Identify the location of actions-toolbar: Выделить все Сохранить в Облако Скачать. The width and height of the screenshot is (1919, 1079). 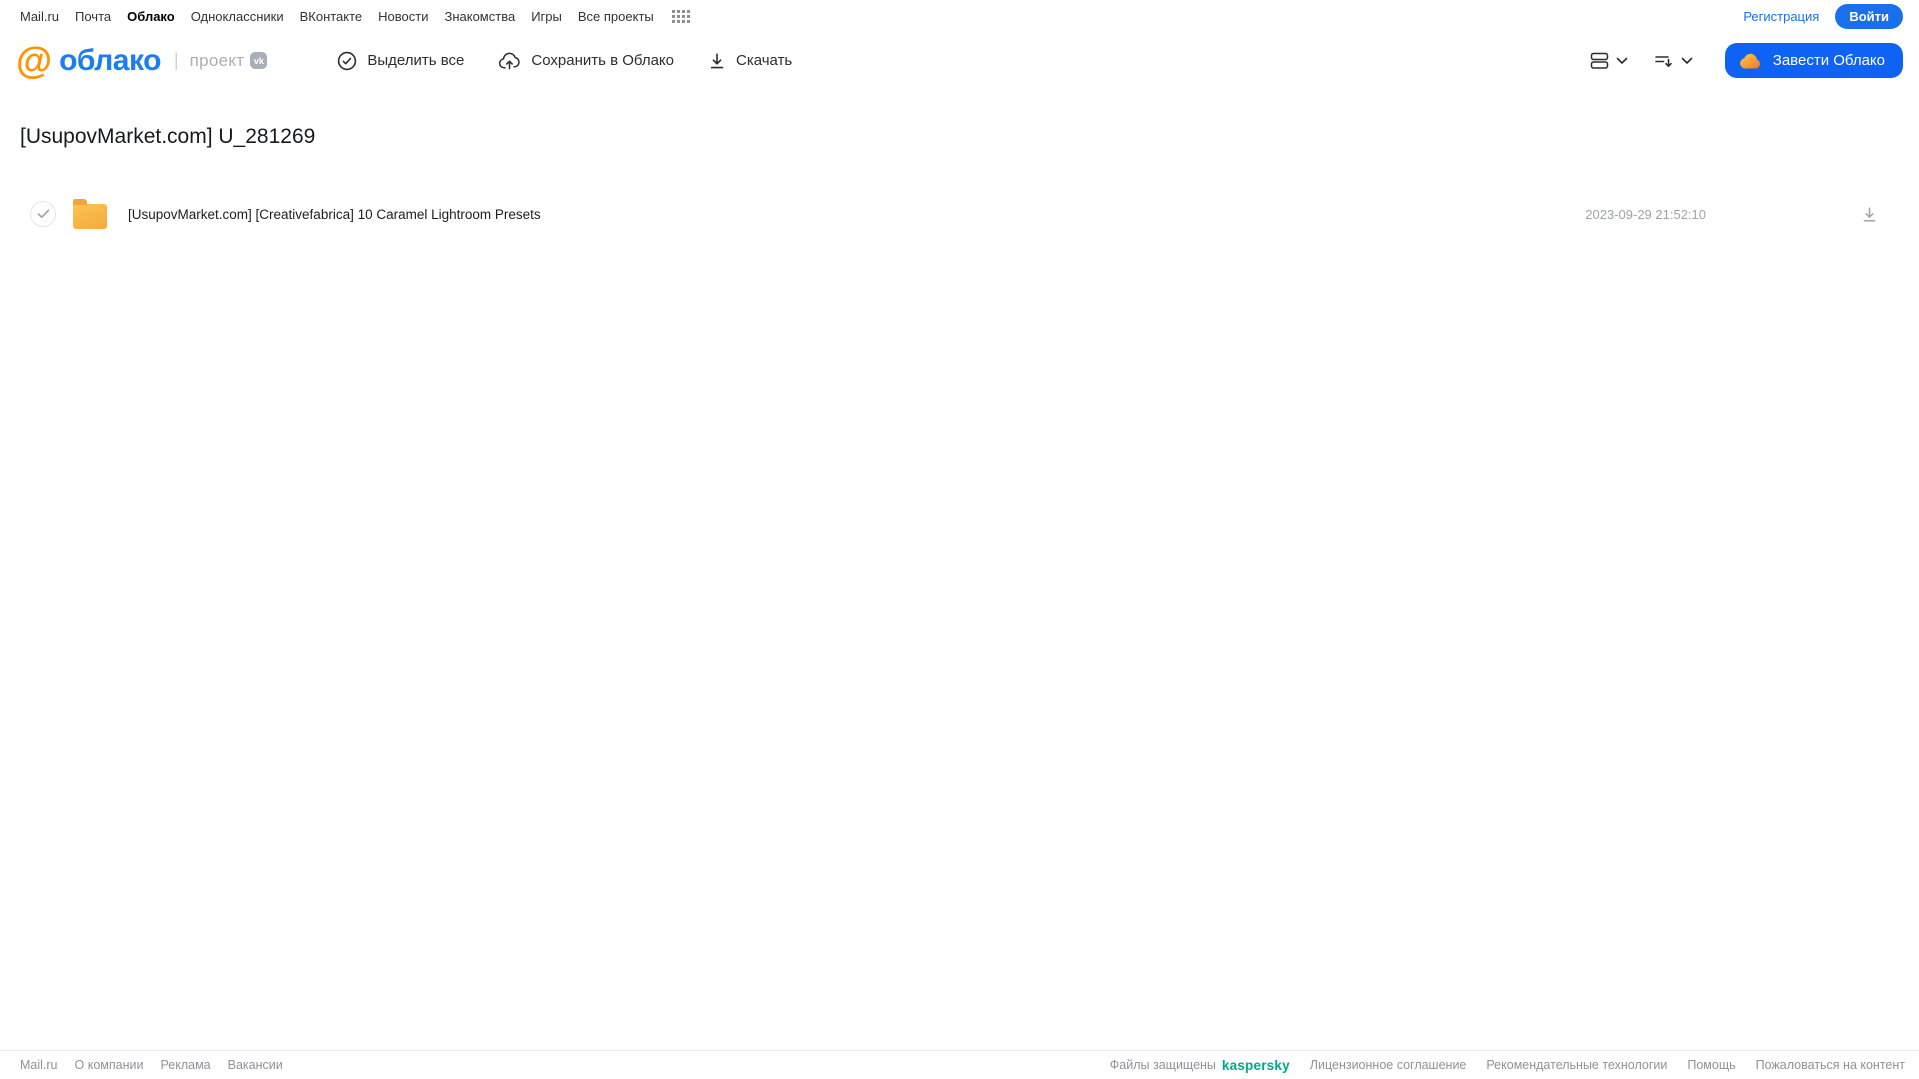
(564, 61).